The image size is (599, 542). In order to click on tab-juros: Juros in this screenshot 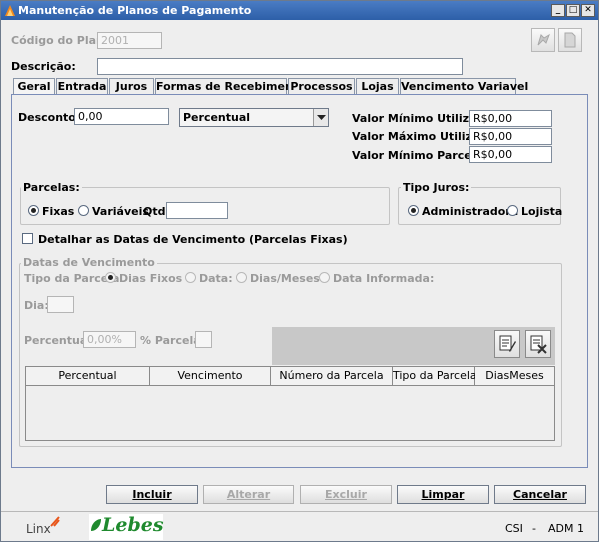, I will do `click(131, 86)`.